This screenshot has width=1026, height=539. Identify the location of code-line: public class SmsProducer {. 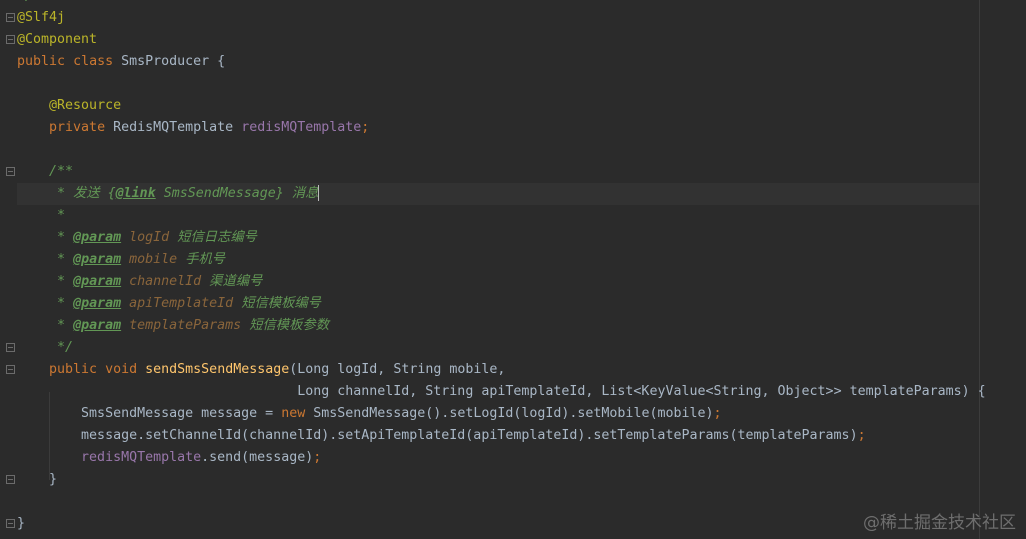
(121, 62).